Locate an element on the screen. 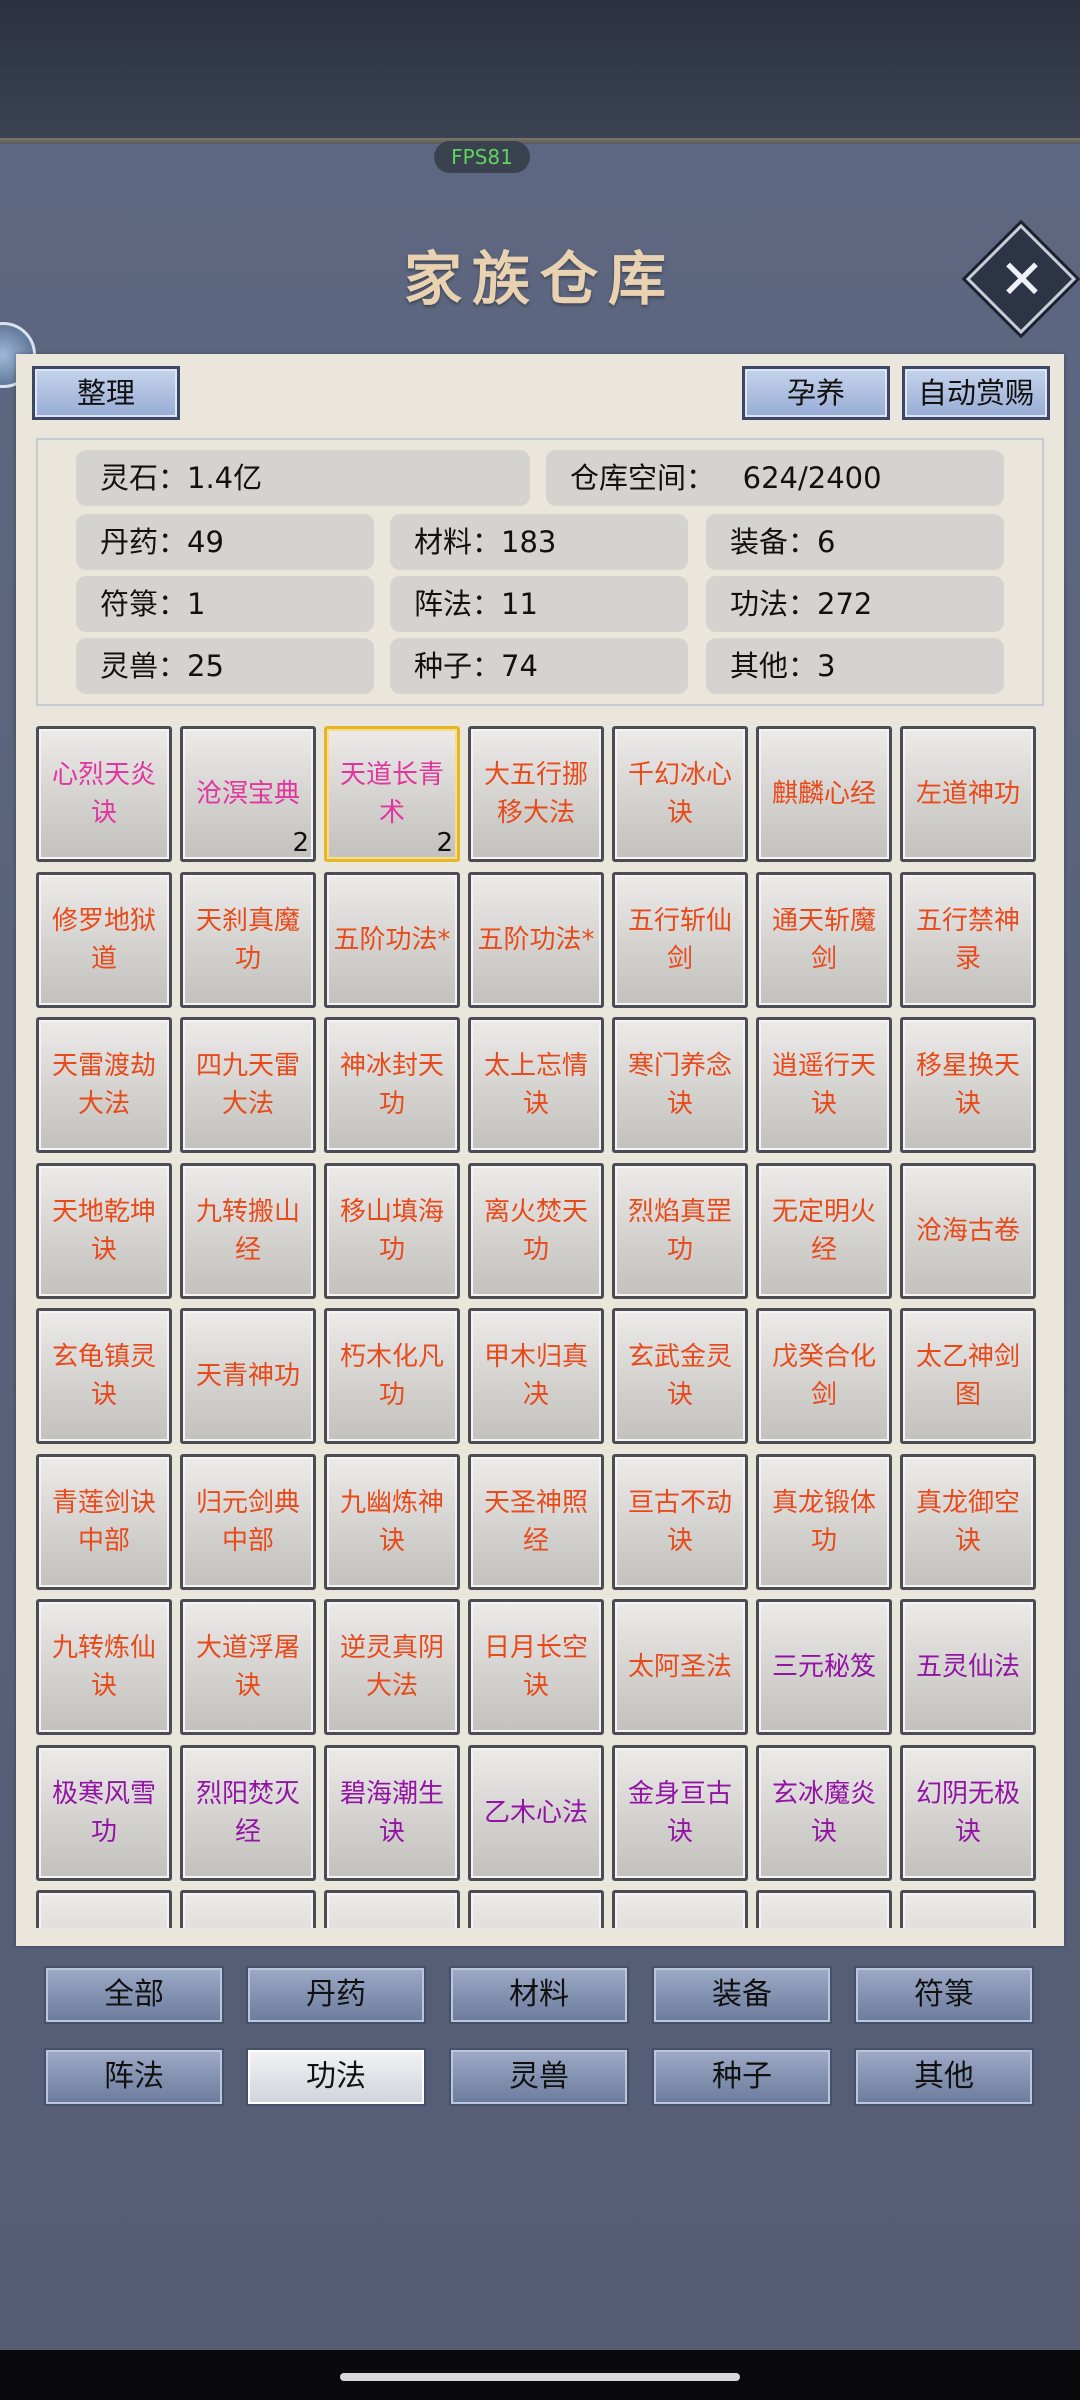  grid-item: 真龙锻体功 is located at coordinates (824, 1521).